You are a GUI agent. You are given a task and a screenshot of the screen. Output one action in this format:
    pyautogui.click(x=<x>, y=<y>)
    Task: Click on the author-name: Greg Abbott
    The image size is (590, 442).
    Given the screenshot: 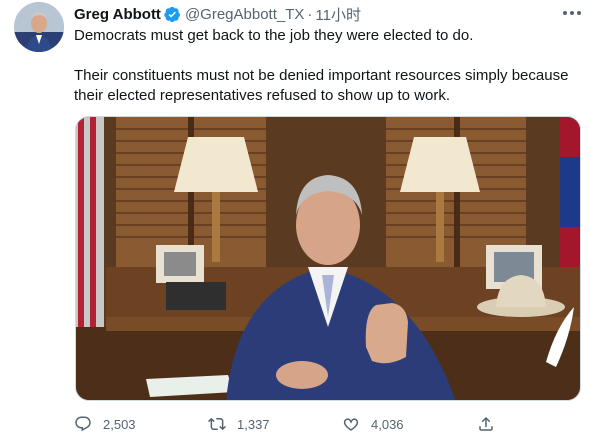 What is the action you would take?
    pyautogui.click(x=117, y=14)
    